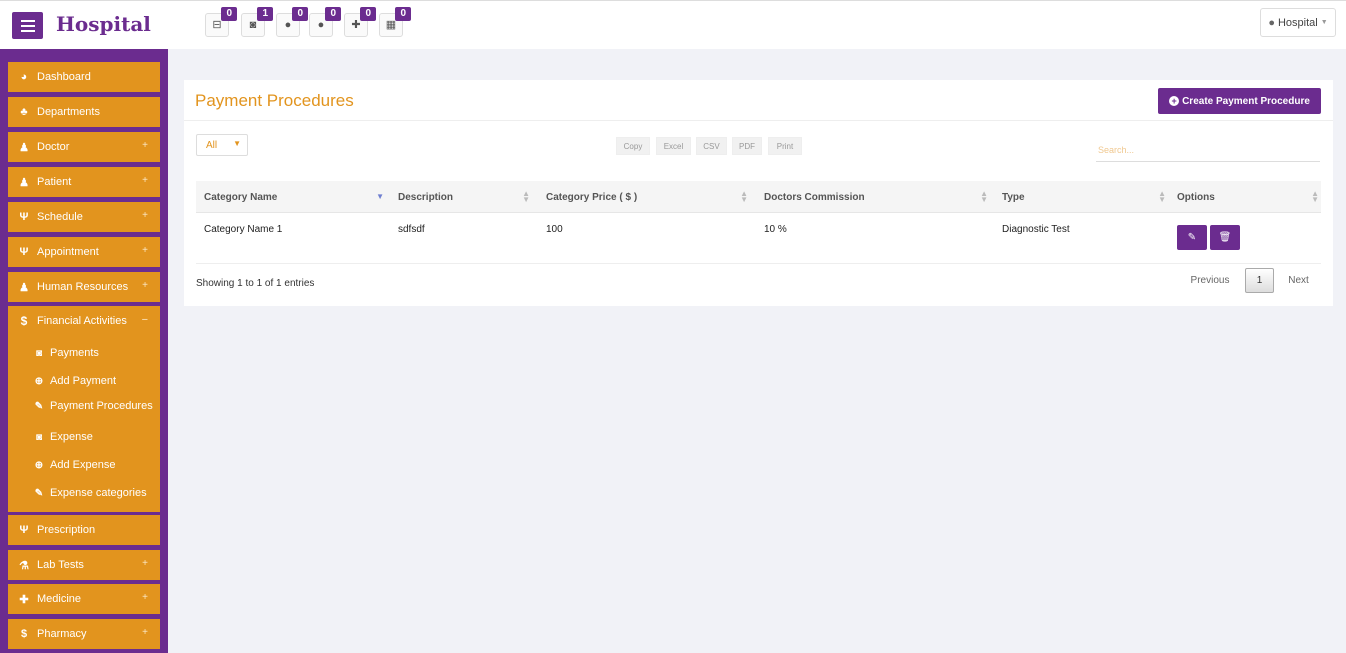 Image resolution: width=1346 pixels, height=653 pixels. I want to click on hospital-notification-button: ▦ 0, so click(395, 22).